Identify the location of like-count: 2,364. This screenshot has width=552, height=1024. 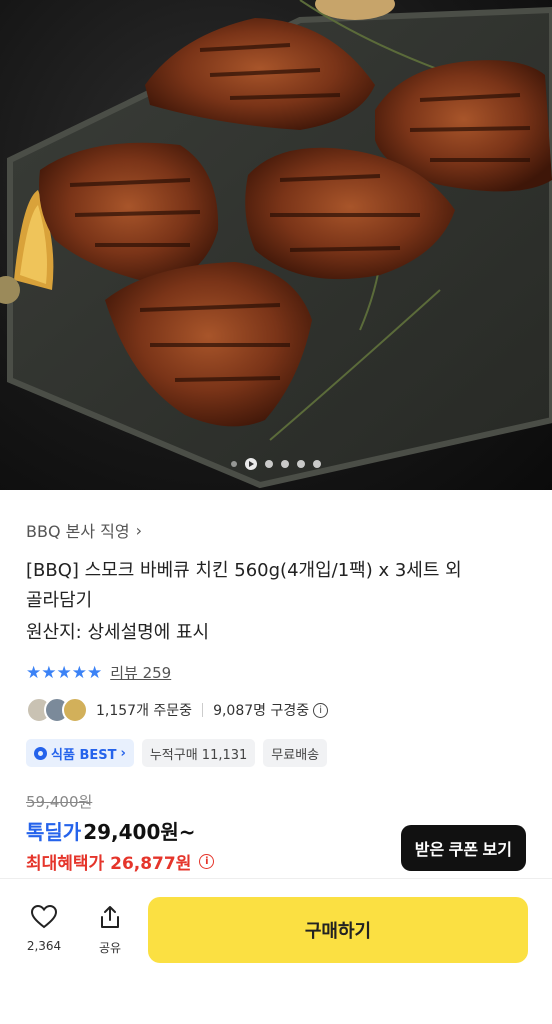
(44, 946).